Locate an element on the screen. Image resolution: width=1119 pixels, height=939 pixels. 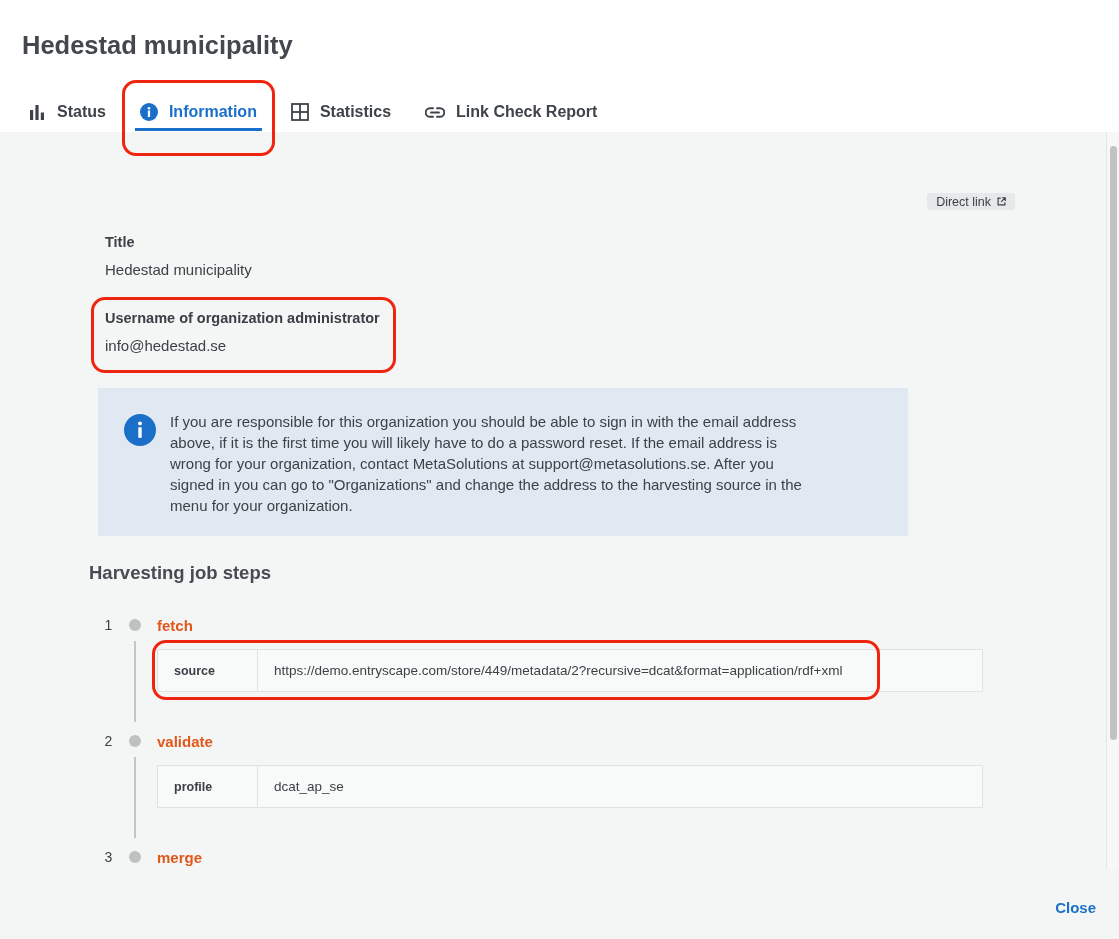
field-label: Username of organization administrator is located at coordinates (242, 318).